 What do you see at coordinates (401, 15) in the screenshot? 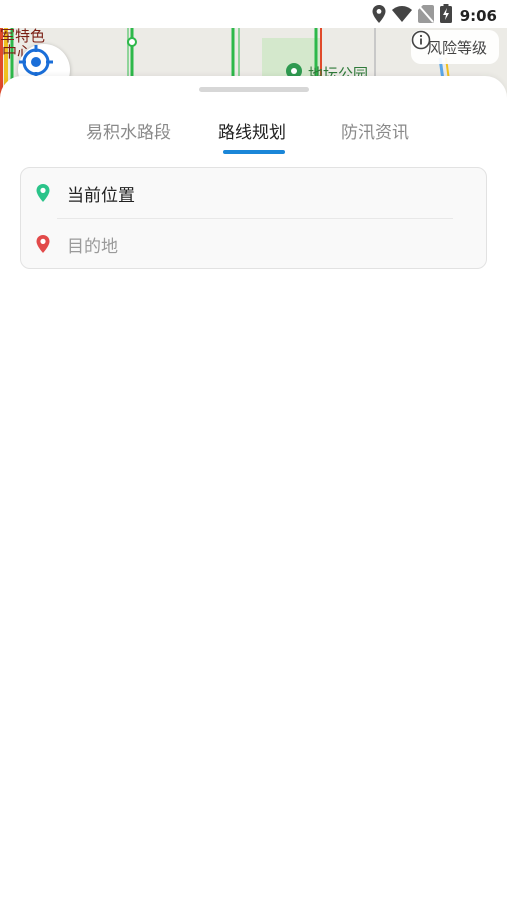
I see `wifi-icon` at bounding box center [401, 15].